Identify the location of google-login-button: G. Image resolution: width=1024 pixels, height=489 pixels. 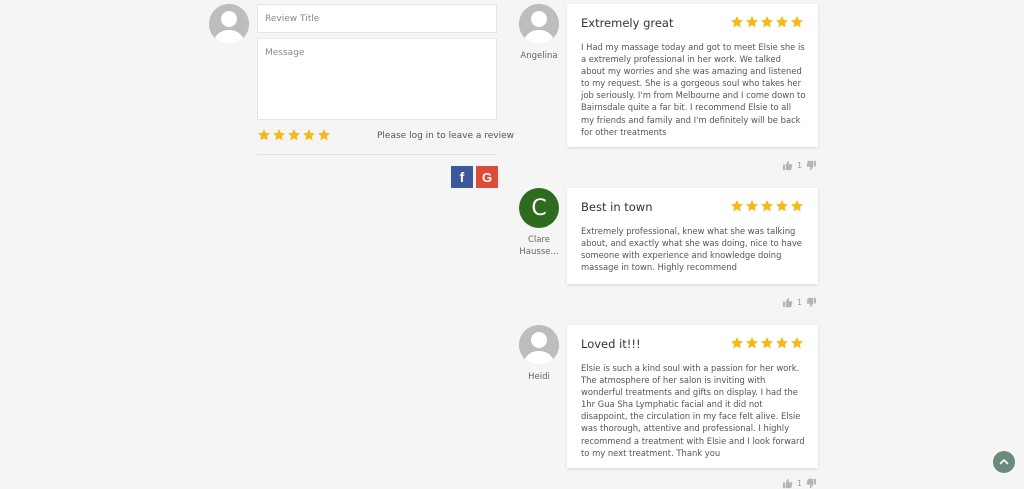
(487, 177).